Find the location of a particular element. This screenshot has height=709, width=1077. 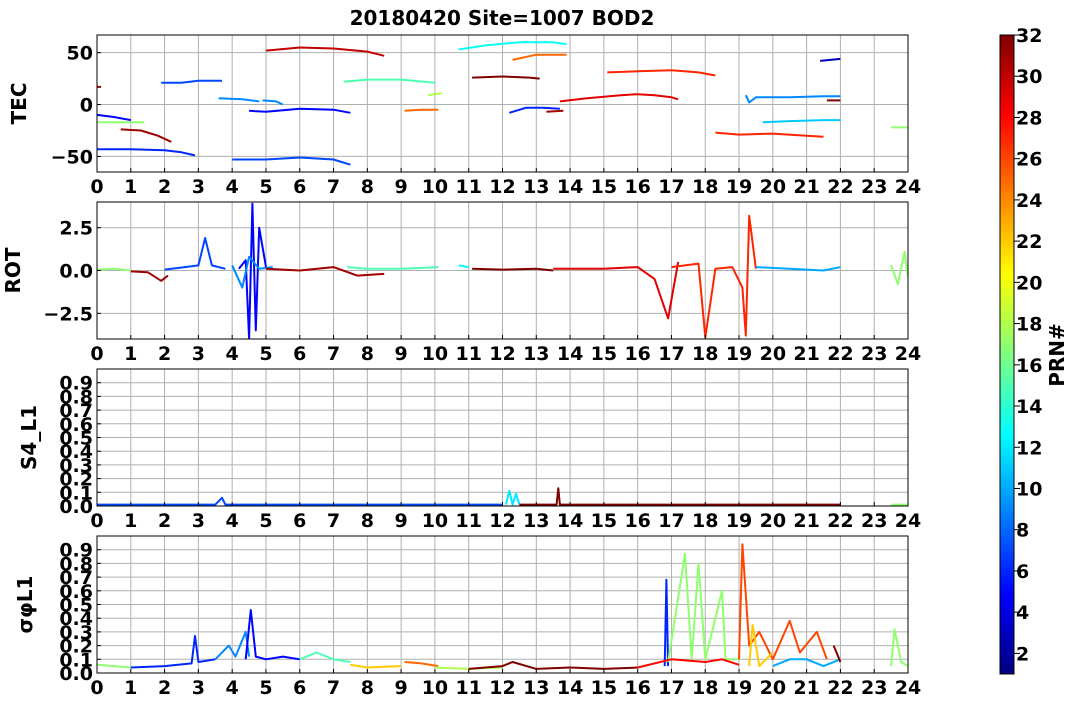

x-tick-label: 5 is located at coordinates (265, 521).